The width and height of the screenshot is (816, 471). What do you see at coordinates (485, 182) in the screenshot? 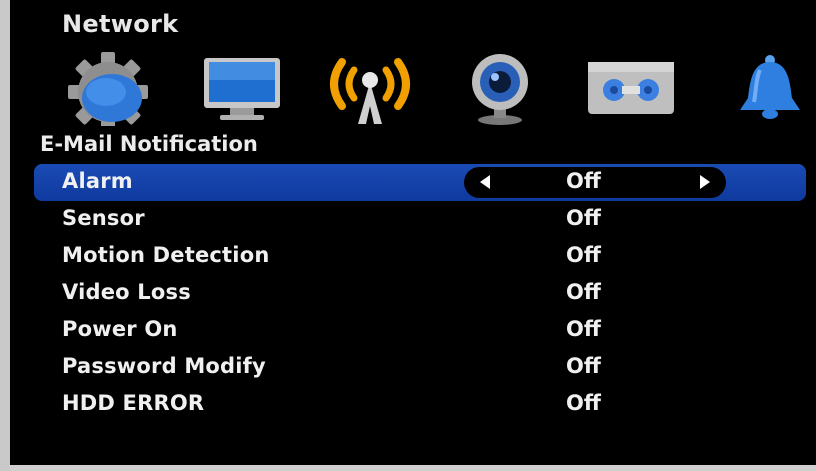
I see `arrow-left-icon` at bounding box center [485, 182].